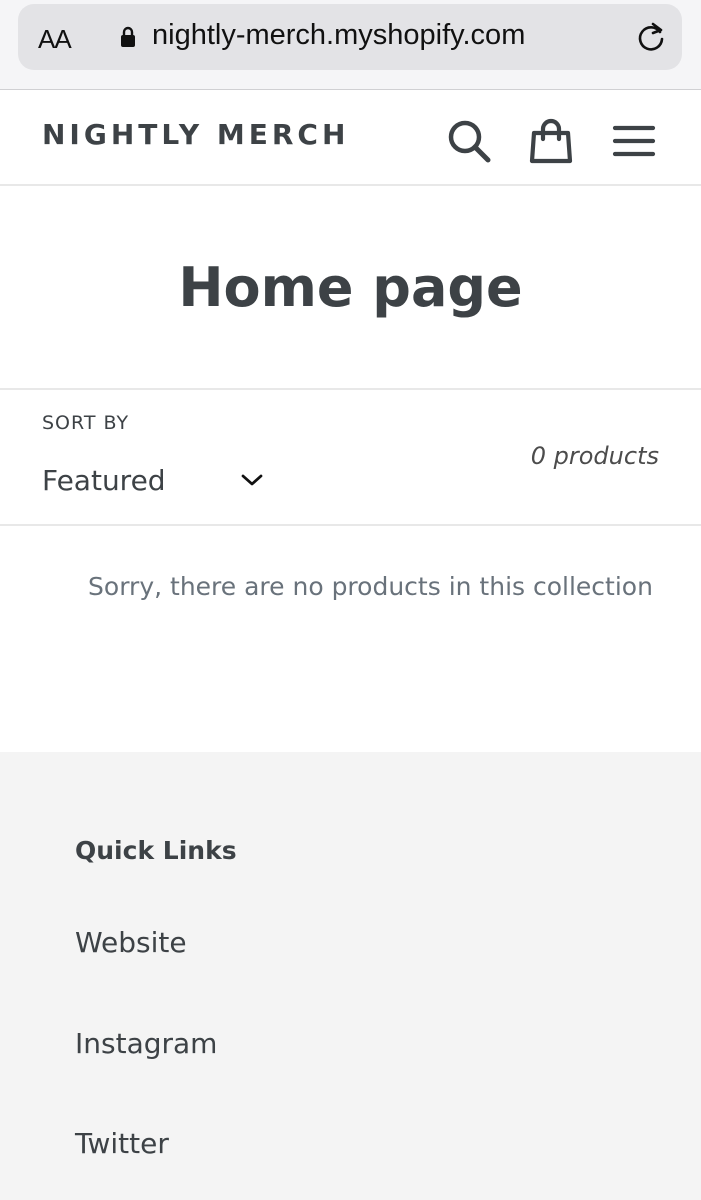 Image resolution: width=701 pixels, height=1200 pixels. What do you see at coordinates (156, 850) in the screenshot?
I see `footer-heading: Quick Links` at bounding box center [156, 850].